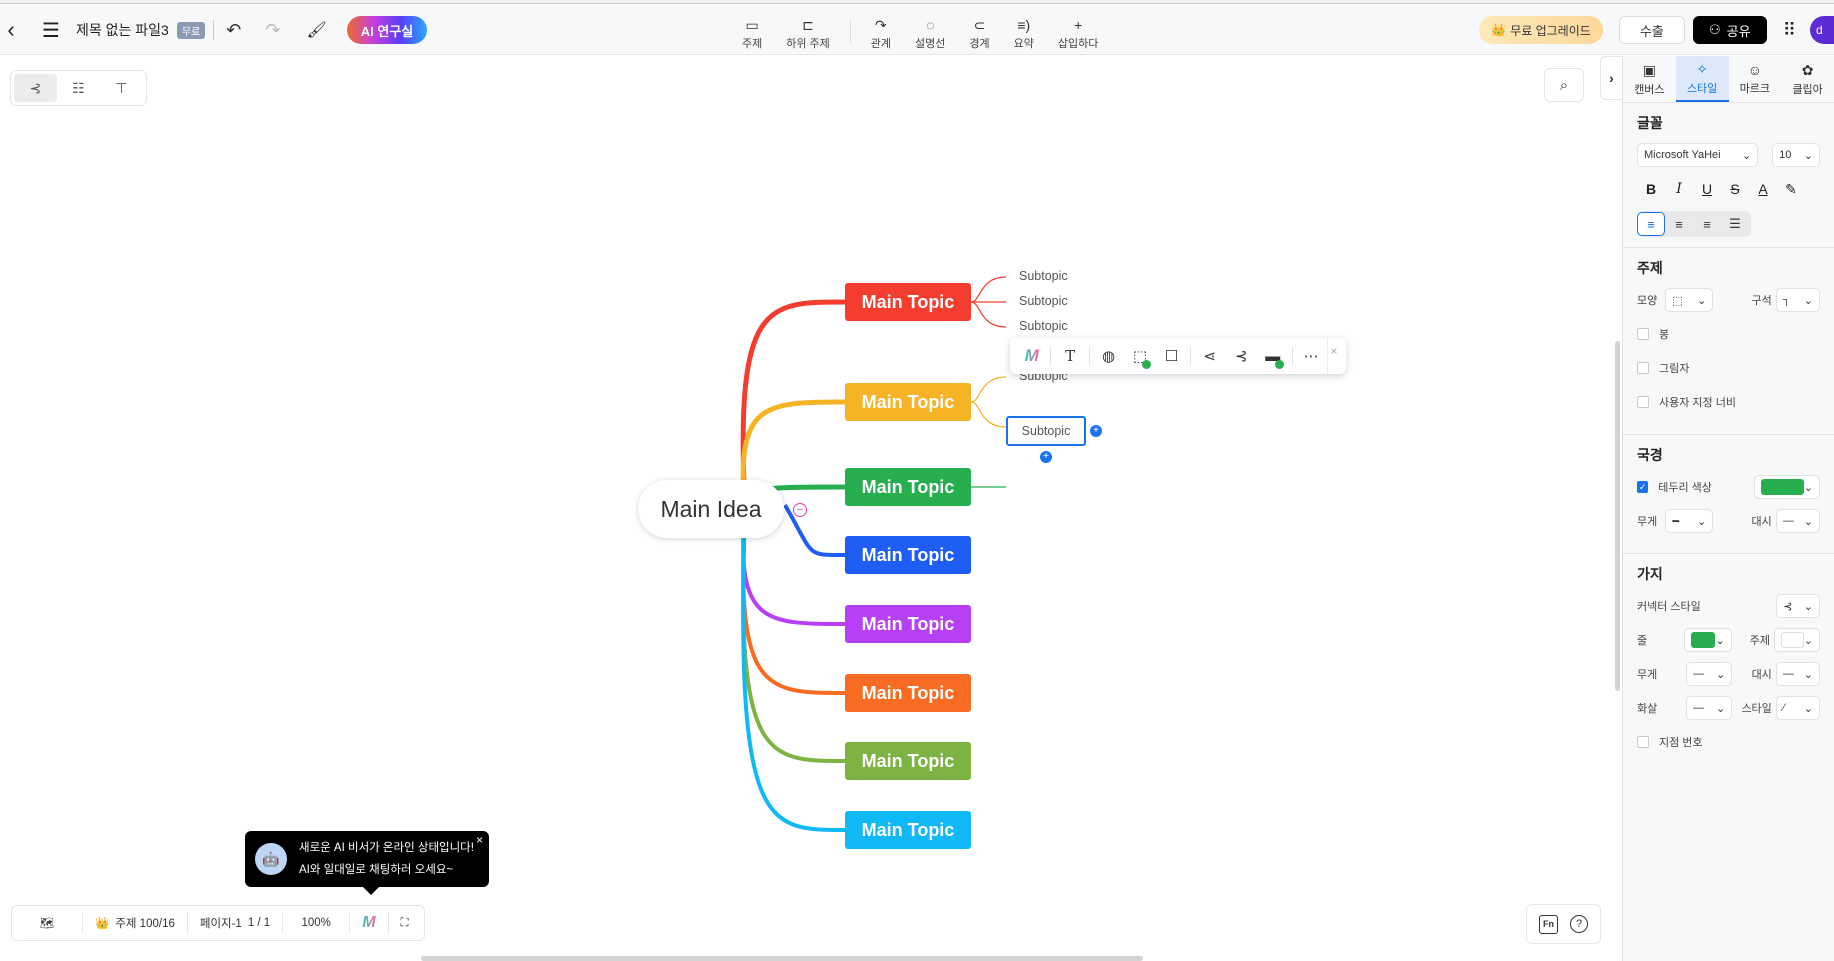  I want to click on align-center-icon: ≡, so click(1679, 224).